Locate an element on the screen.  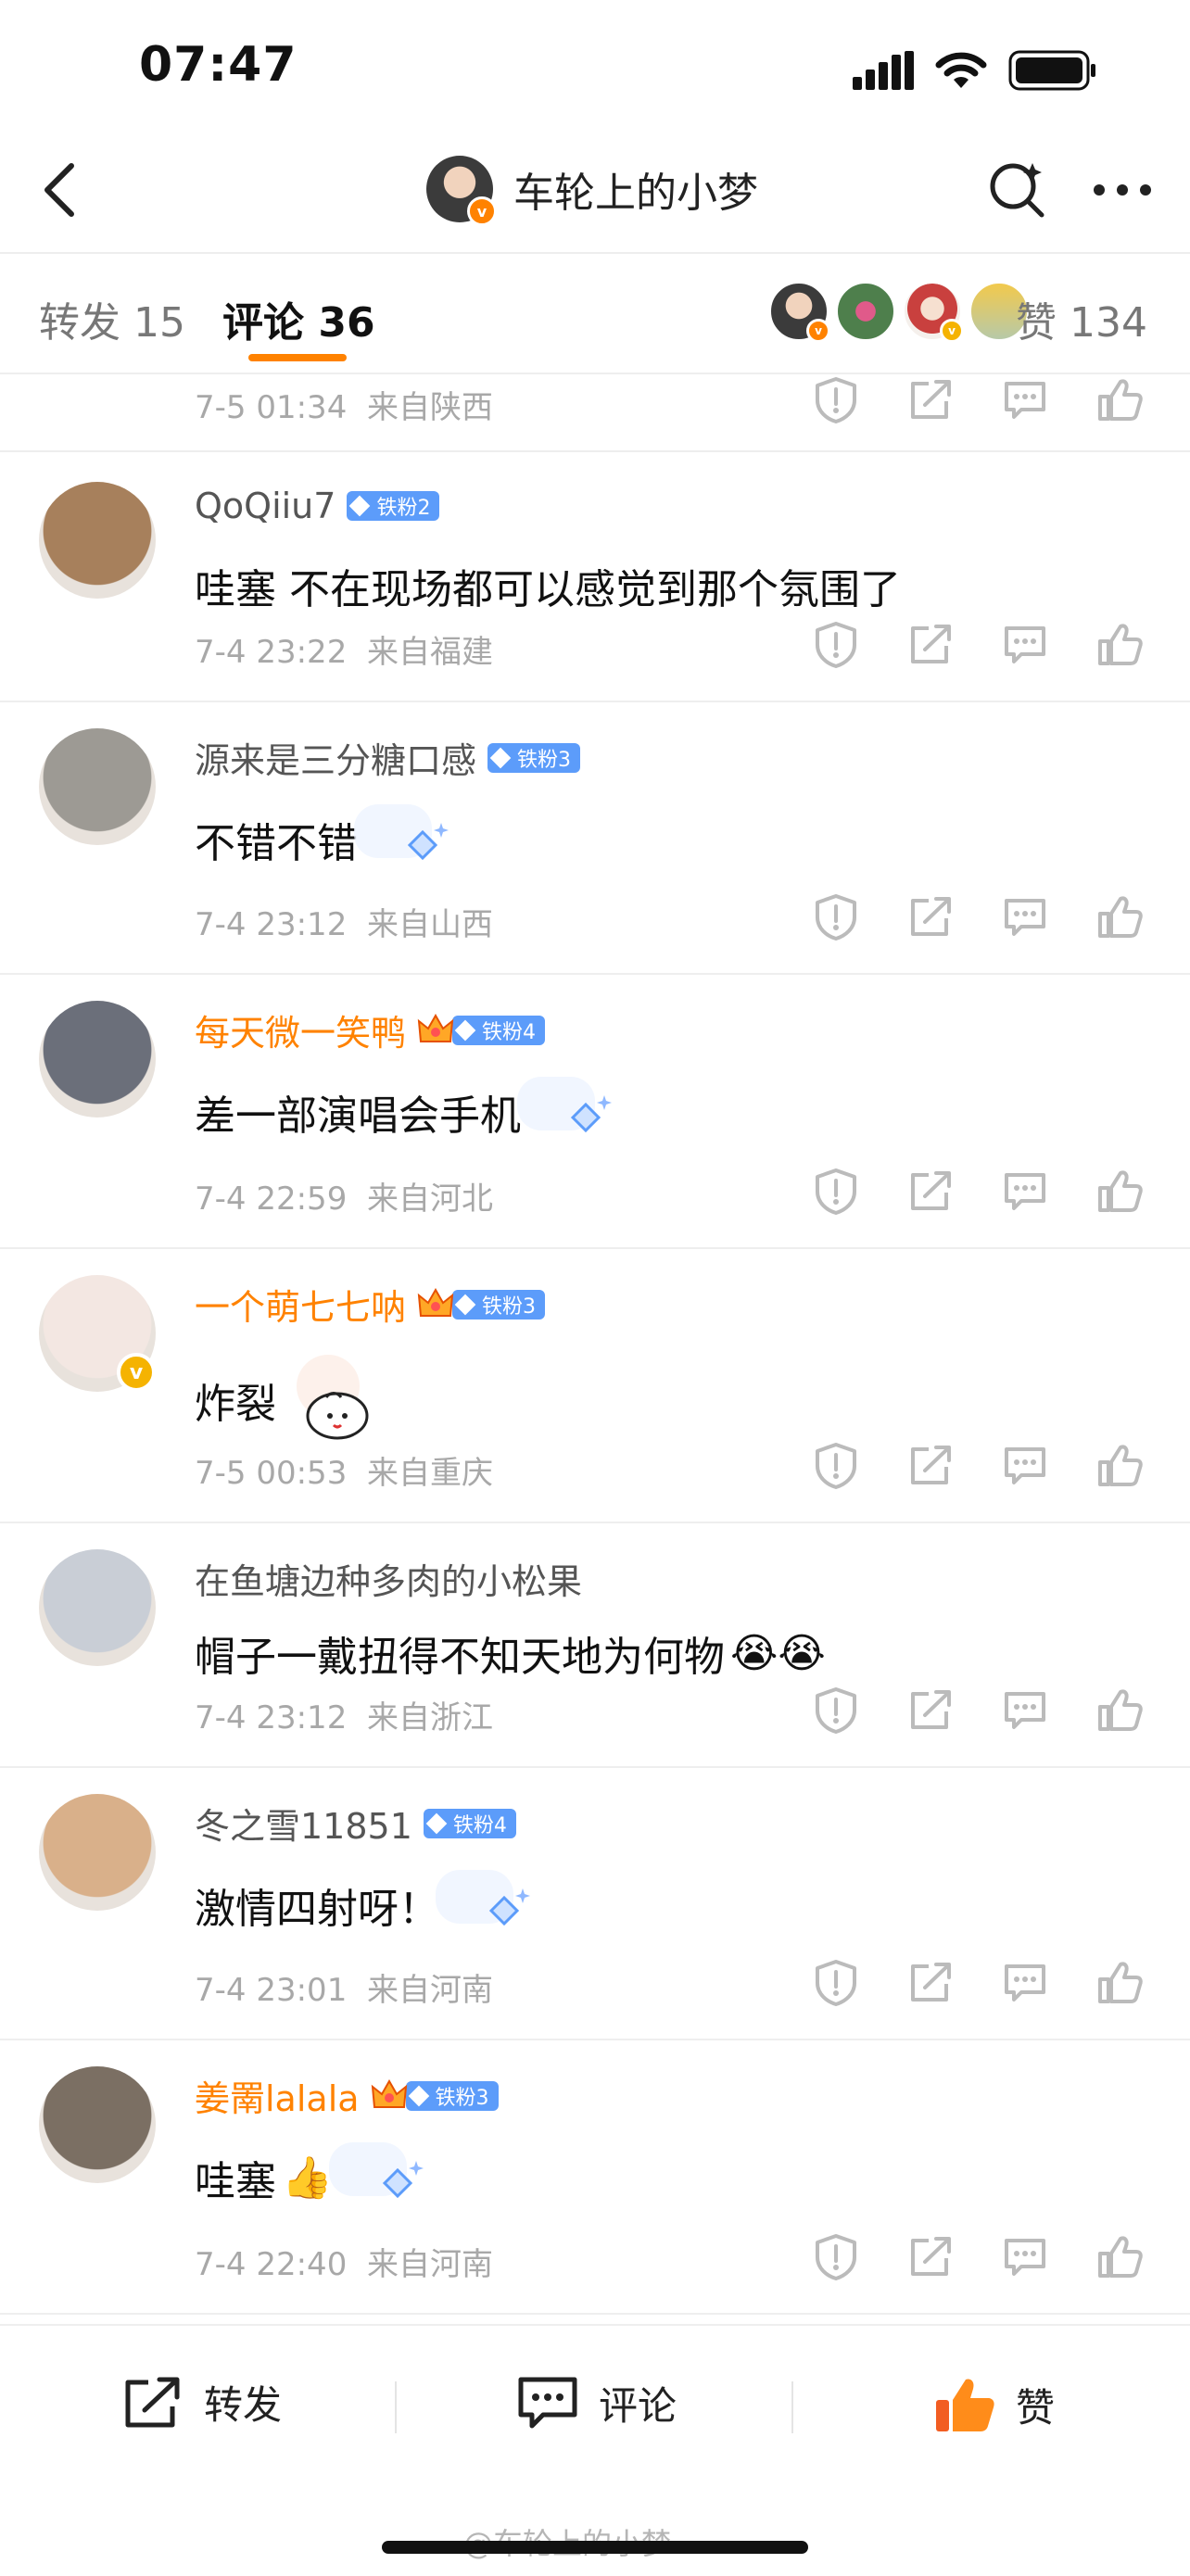
comment-meta: 7-5 01:34 来自陕西 is located at coordinates (344, 405).